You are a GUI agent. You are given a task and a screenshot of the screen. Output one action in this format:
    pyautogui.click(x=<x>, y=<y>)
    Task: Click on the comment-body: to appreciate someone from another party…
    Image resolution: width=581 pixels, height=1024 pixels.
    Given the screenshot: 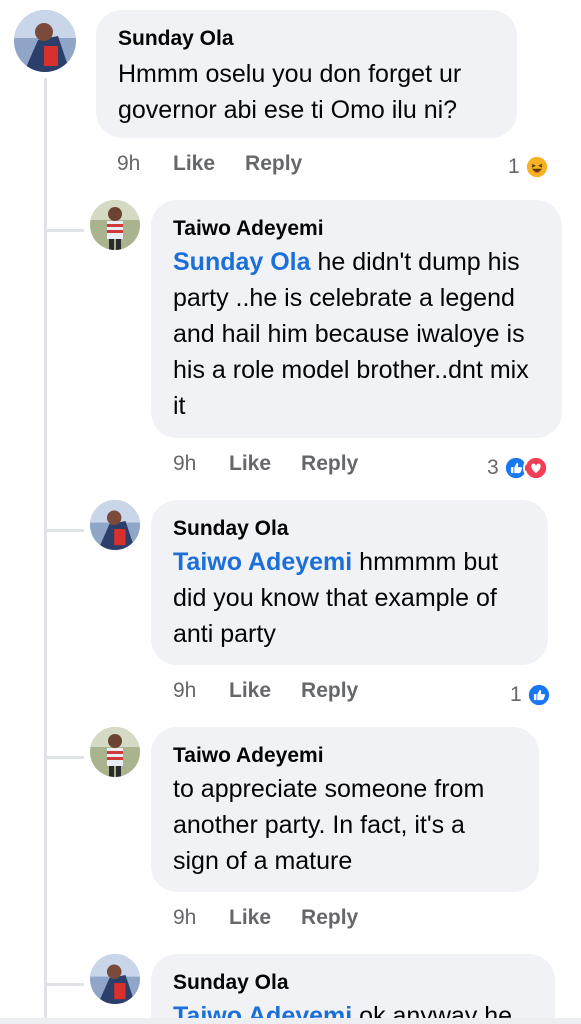 What is the action you would take?
    pyautogui.click(x=329, y=825)
    